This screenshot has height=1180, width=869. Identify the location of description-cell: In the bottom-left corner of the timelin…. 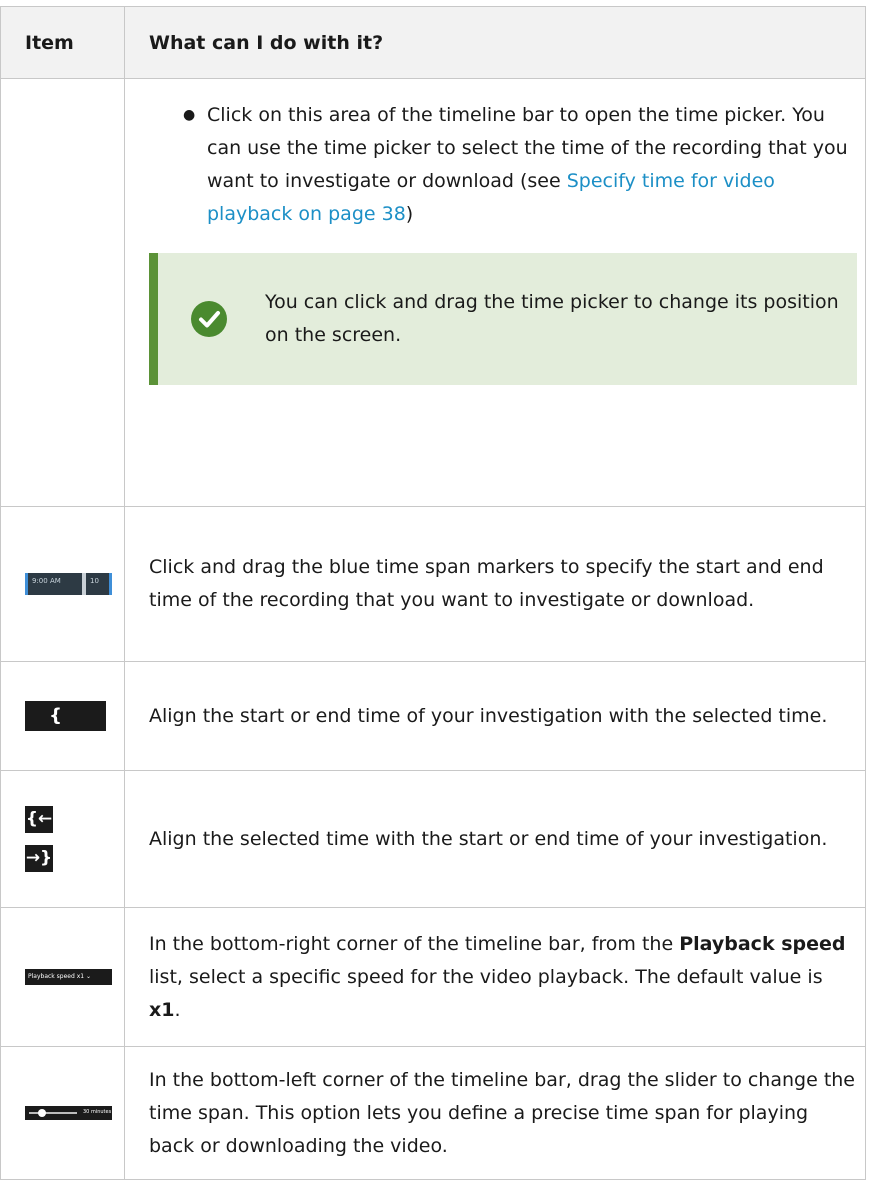
(495, 1113).